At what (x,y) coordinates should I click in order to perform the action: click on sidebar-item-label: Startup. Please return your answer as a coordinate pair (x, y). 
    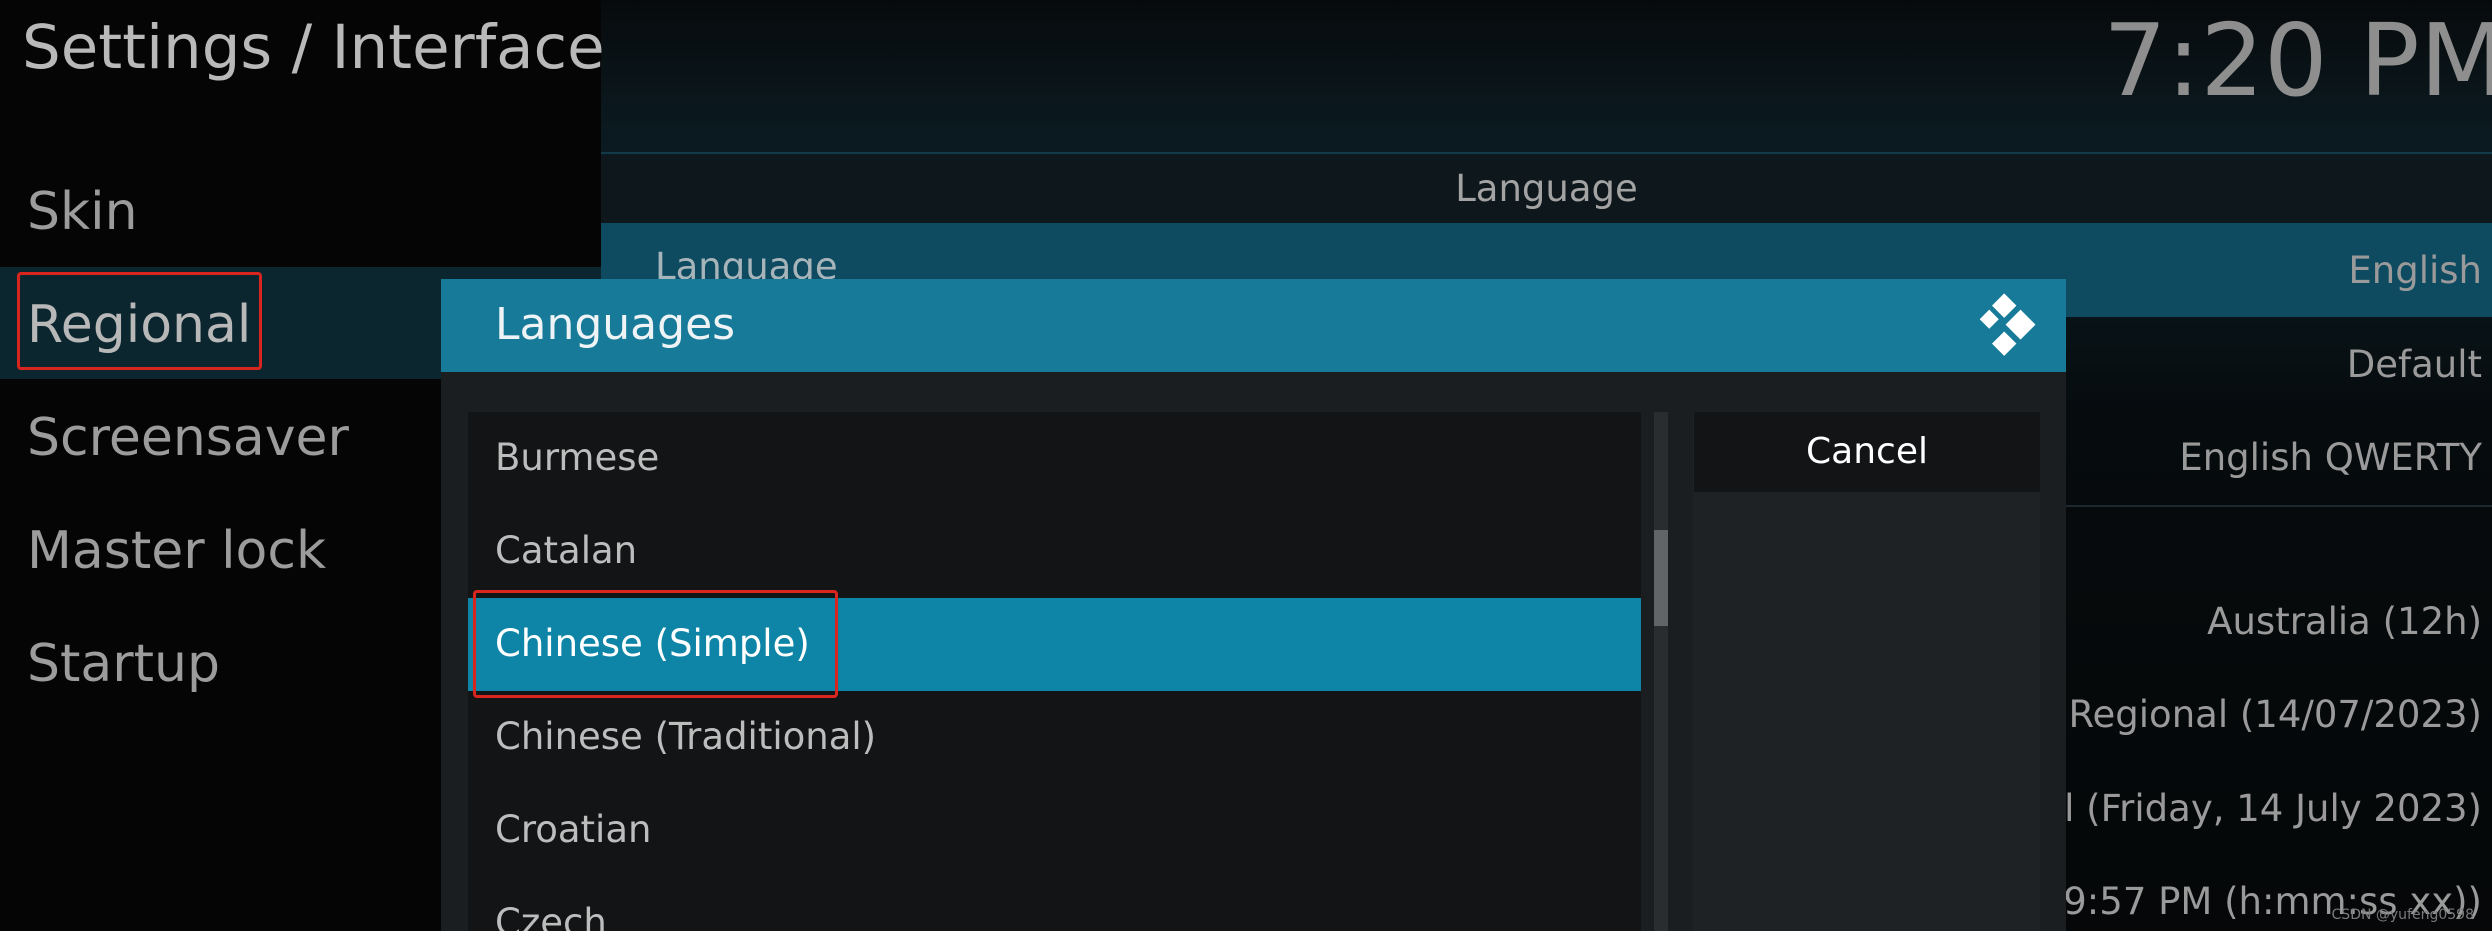
    Looking at the image, I should click on (123, 664).